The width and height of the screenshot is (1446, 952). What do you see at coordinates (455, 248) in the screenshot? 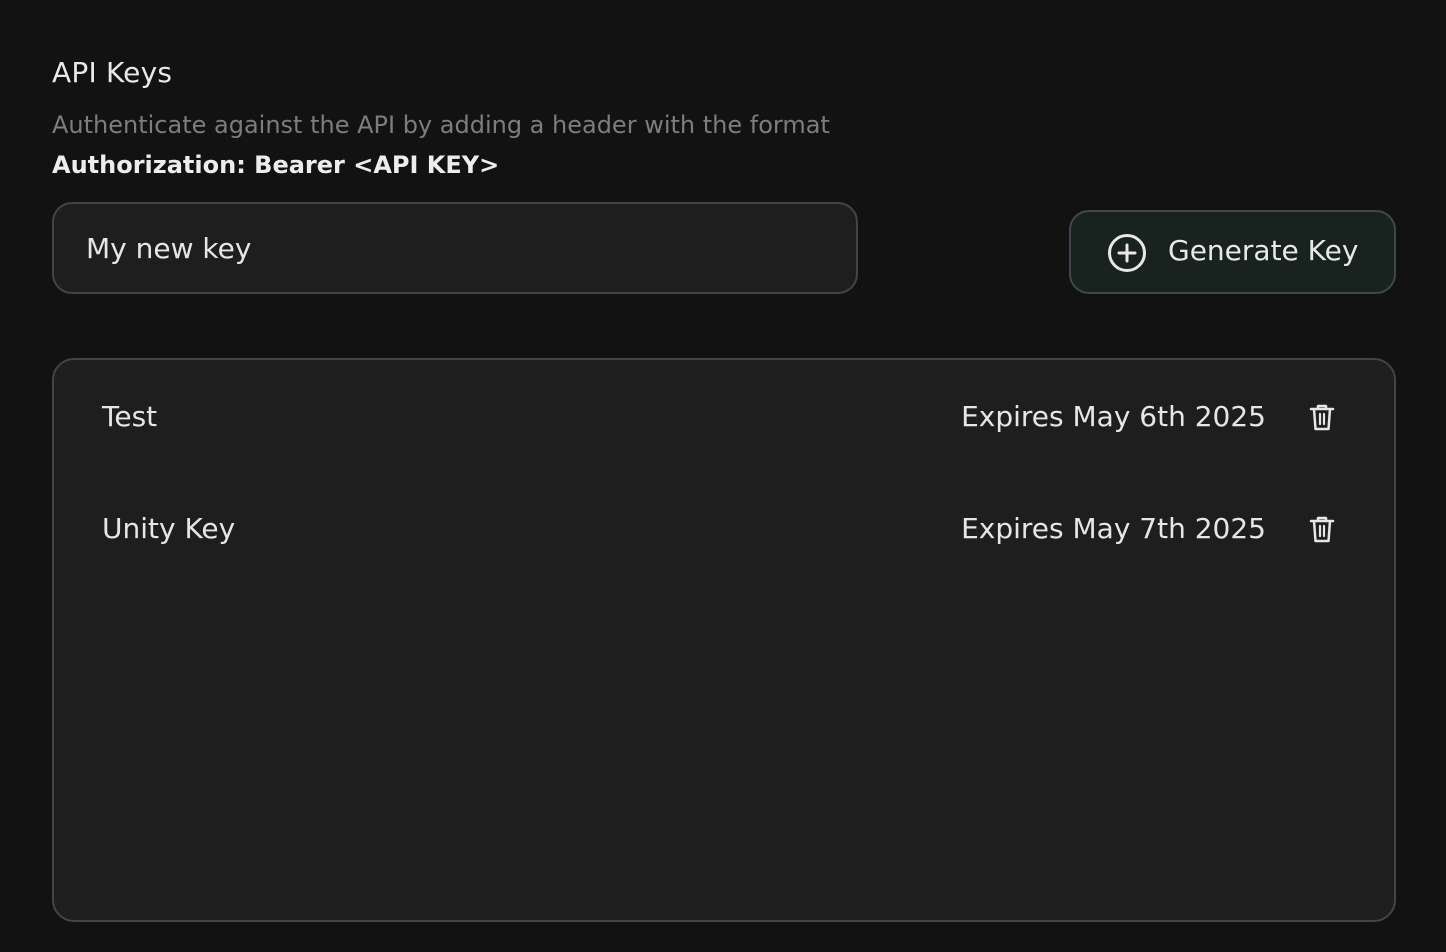
I see `new-key-name-input` at bounding box center [455, 248].